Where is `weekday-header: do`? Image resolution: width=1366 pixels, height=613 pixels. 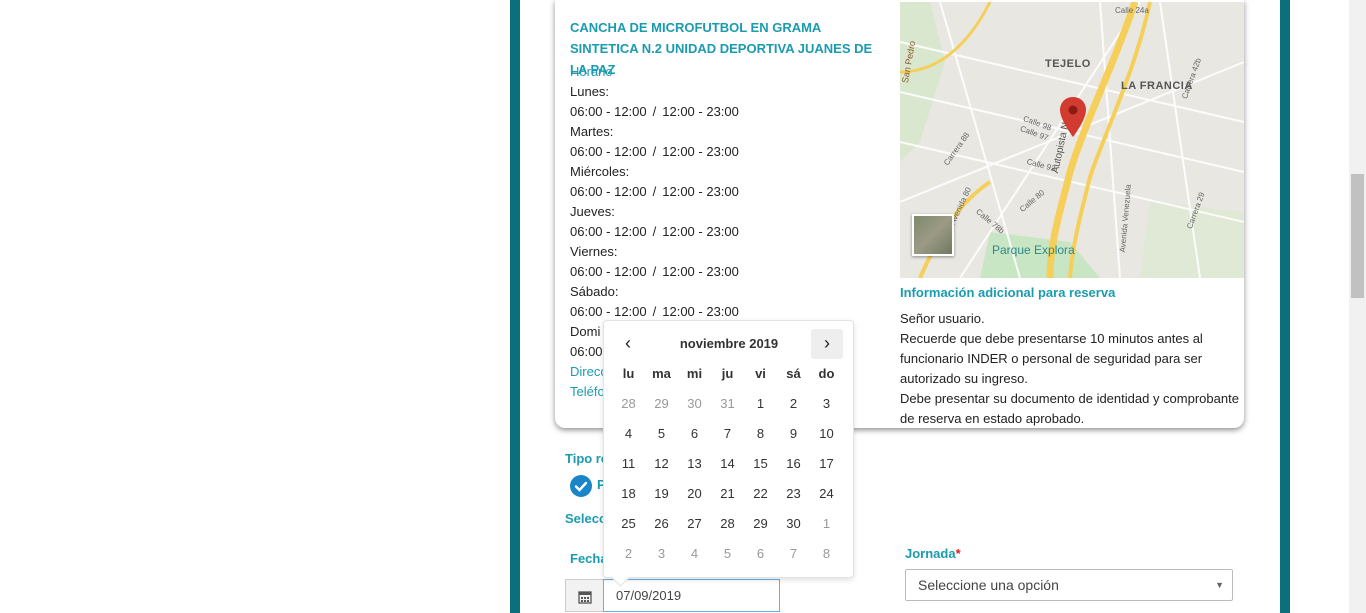 weekday-header: do is located at coordinates (826, 373).